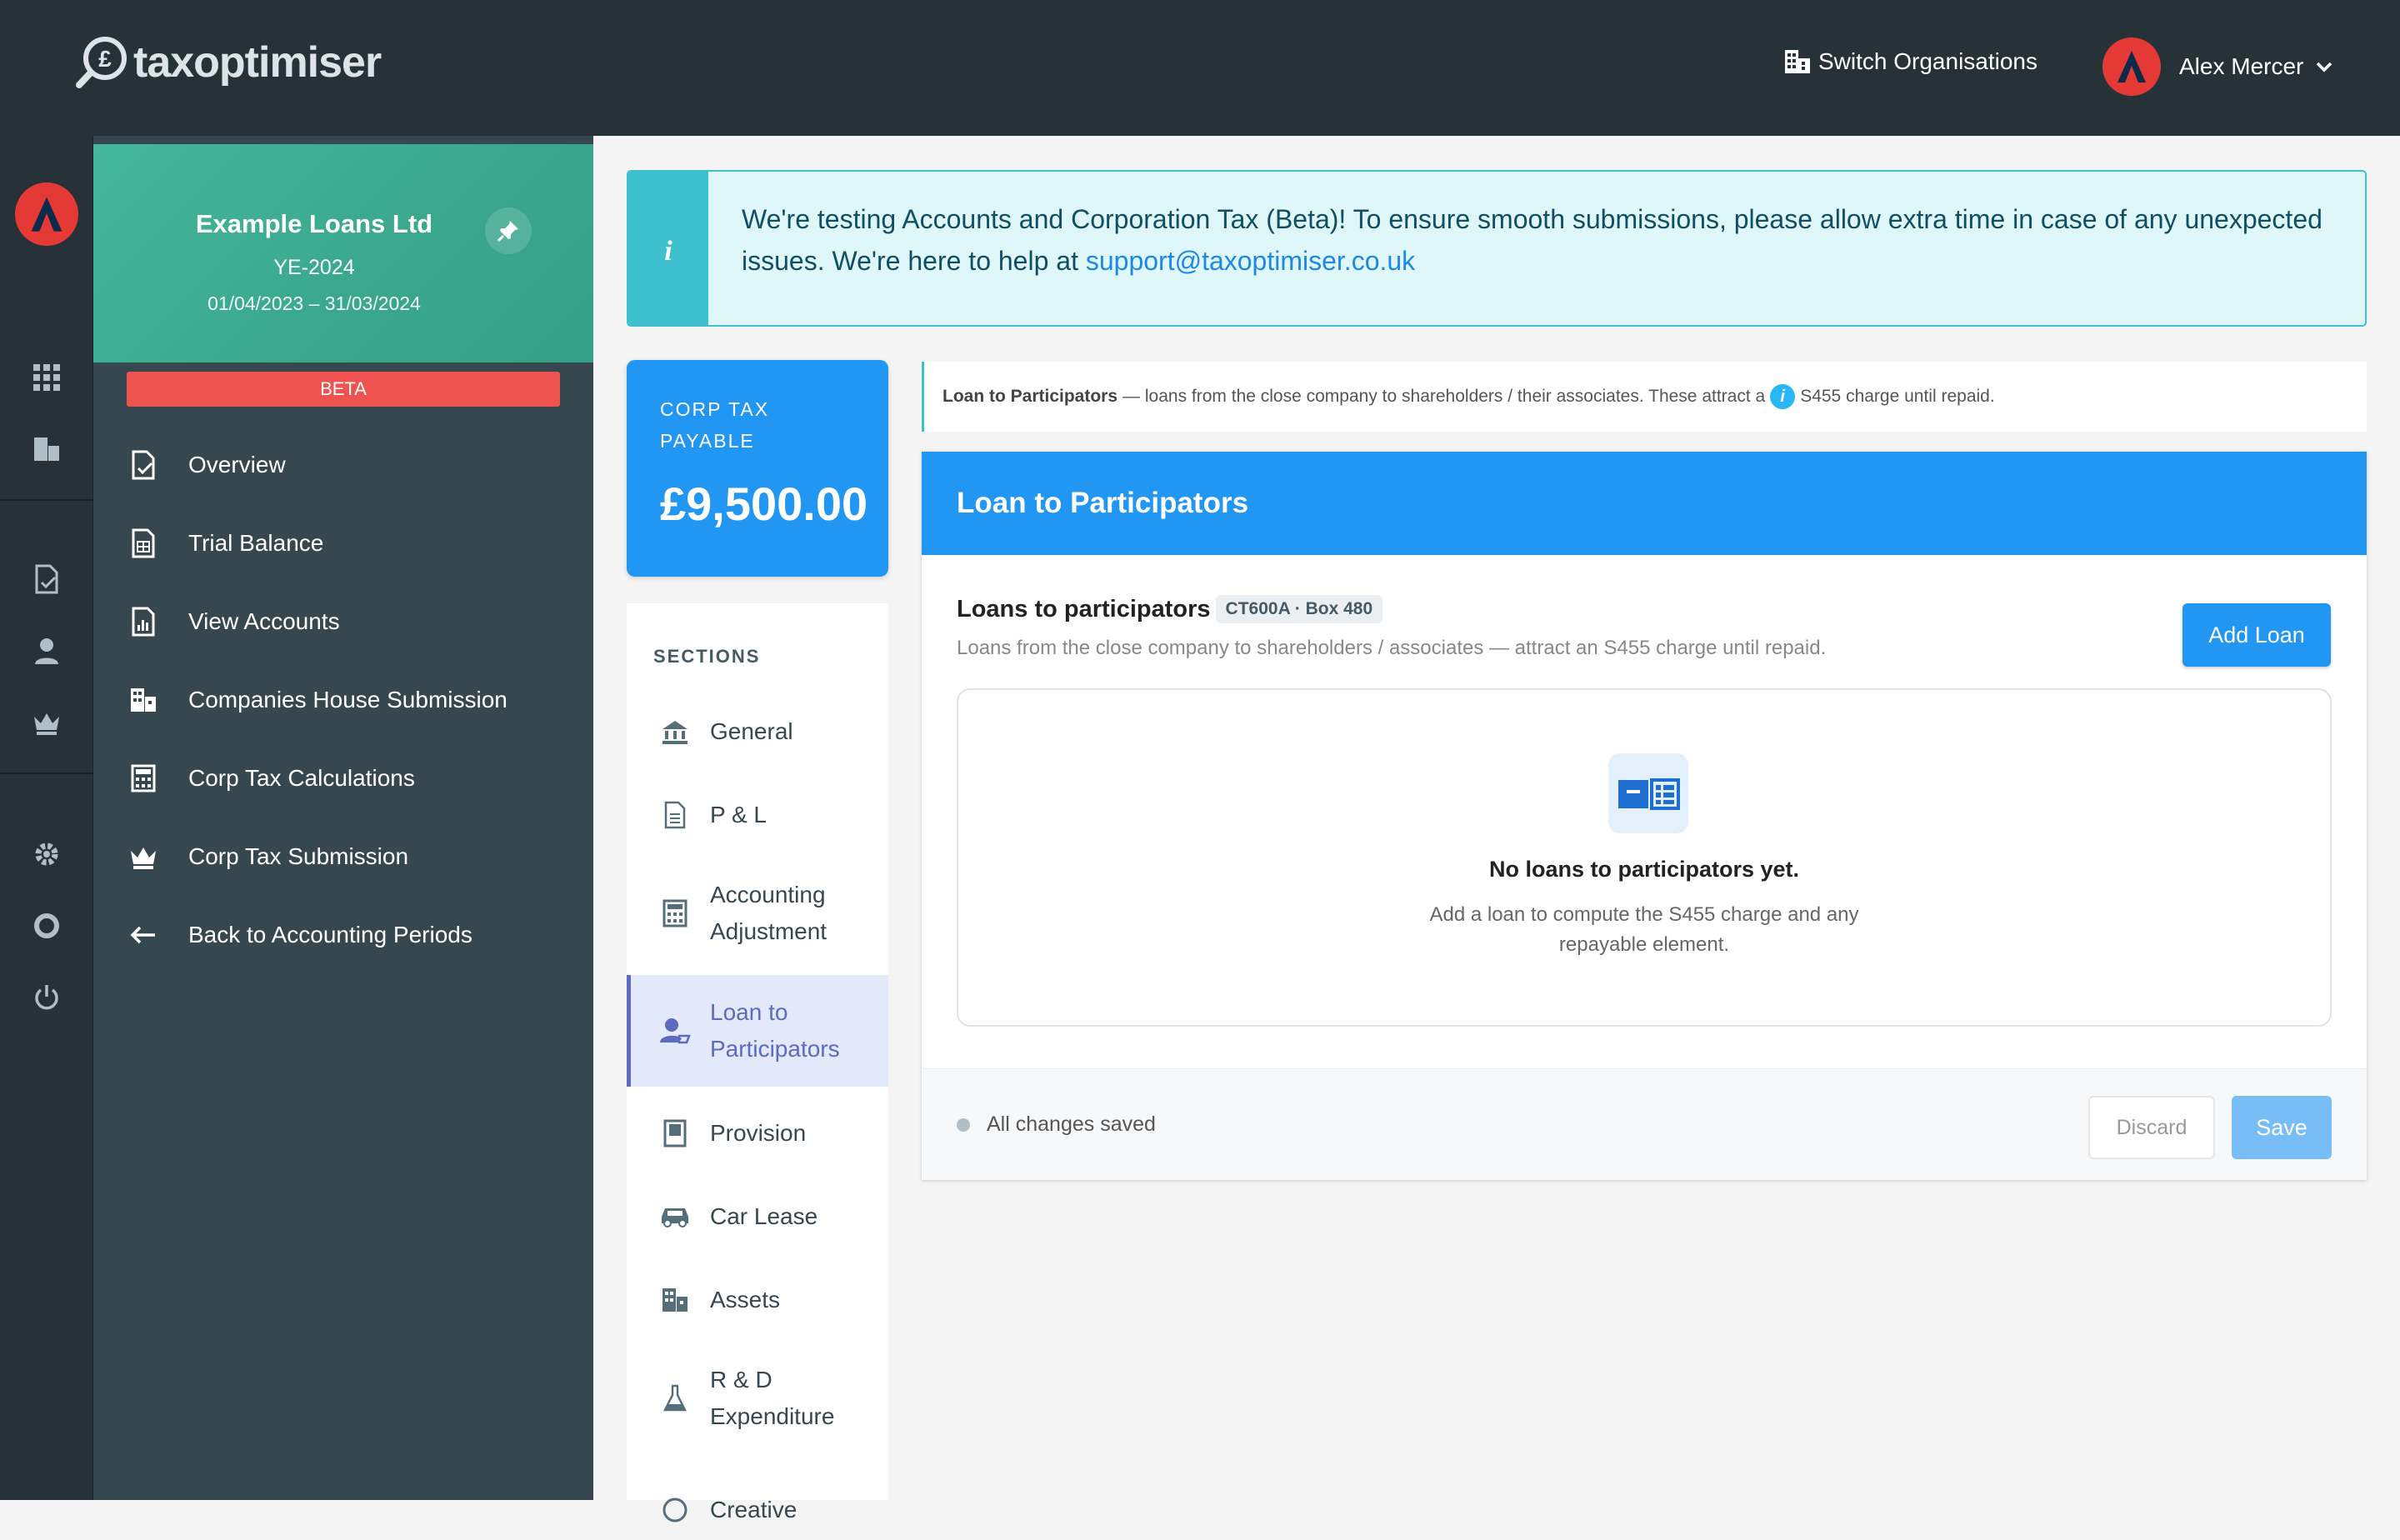  What do you see at coordinates (675, 731) in the screenshot?
I see `bank-icon` at bounding box center [675, 731].